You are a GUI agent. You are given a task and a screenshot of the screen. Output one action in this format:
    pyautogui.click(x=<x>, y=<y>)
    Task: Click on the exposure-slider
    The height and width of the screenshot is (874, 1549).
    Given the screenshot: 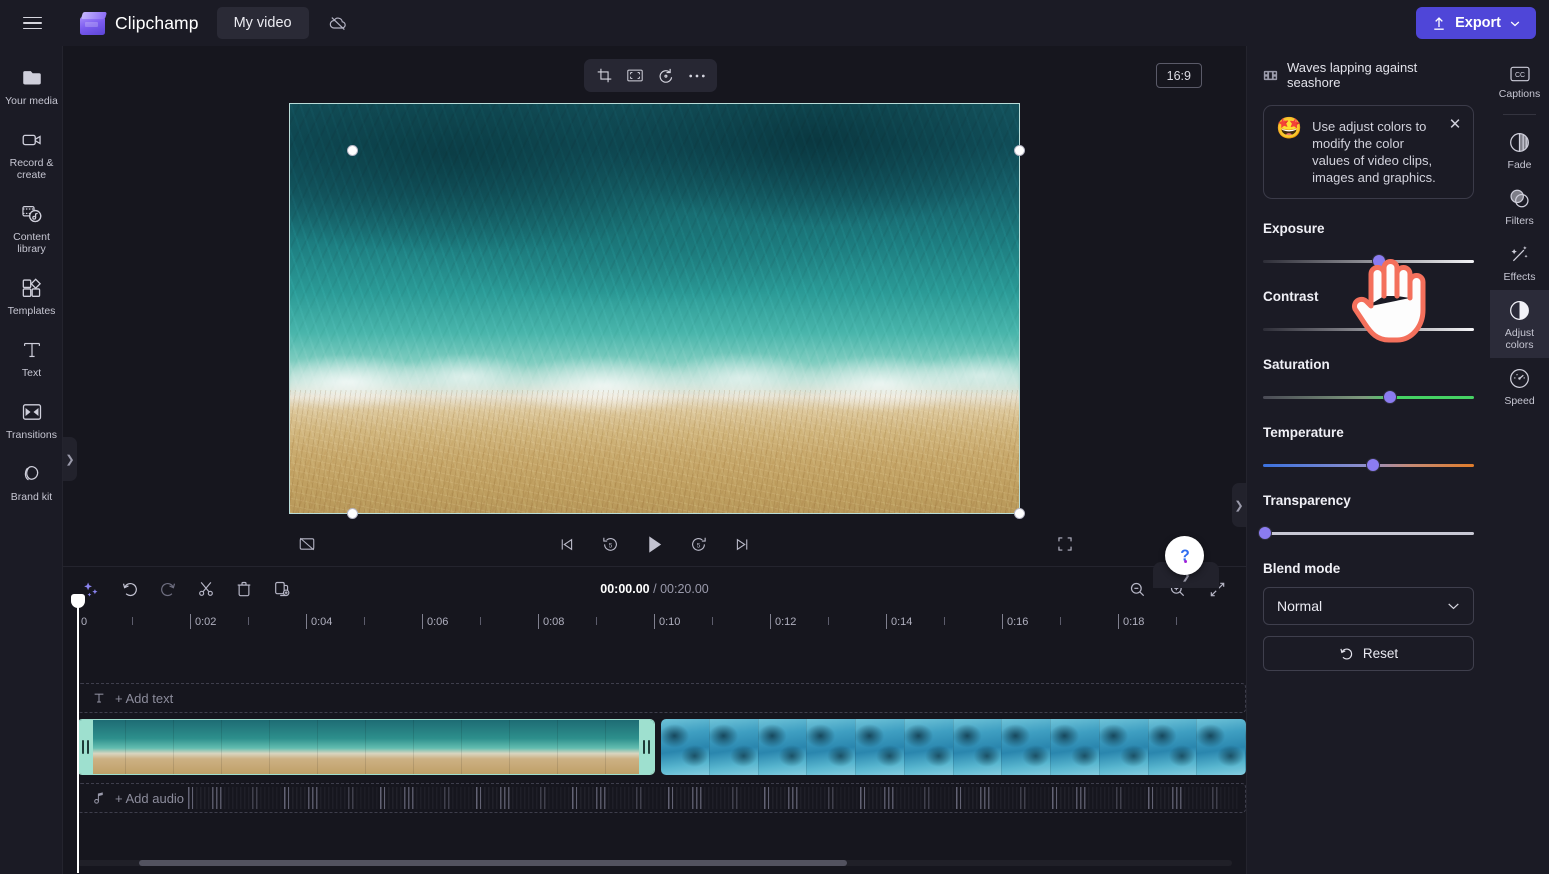 What is the action you would take?
    pyautogui.click(x=1368, y=261)
    